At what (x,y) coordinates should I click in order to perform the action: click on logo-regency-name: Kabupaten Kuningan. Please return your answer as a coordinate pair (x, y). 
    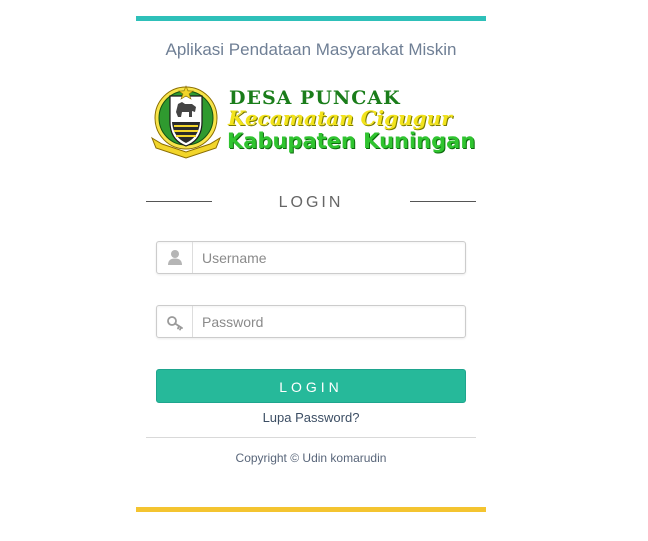
    Looking at the image, I should click on (351, 141).